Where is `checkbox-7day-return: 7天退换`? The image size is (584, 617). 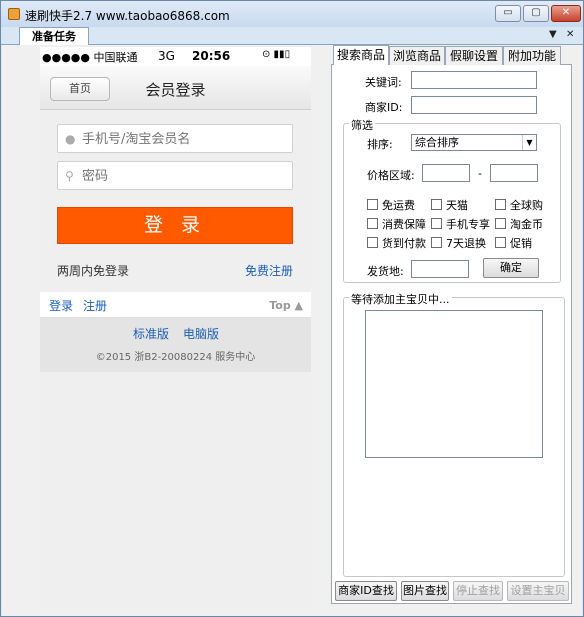 checkbox-7day-return: 7天退换 is located at coordinates (458, 243).